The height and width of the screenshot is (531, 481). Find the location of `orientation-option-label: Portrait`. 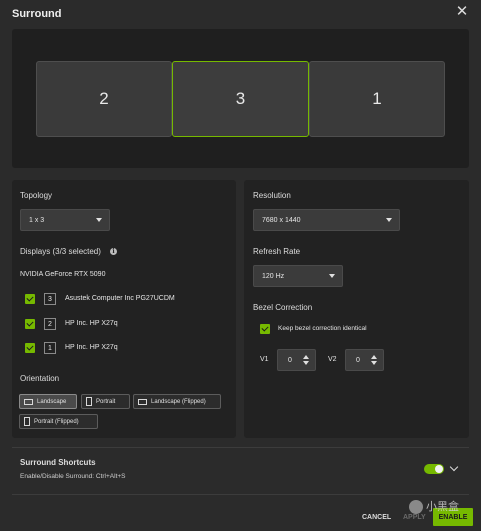

orientation-option-label: Portrait is located at coordinates (106, 401).